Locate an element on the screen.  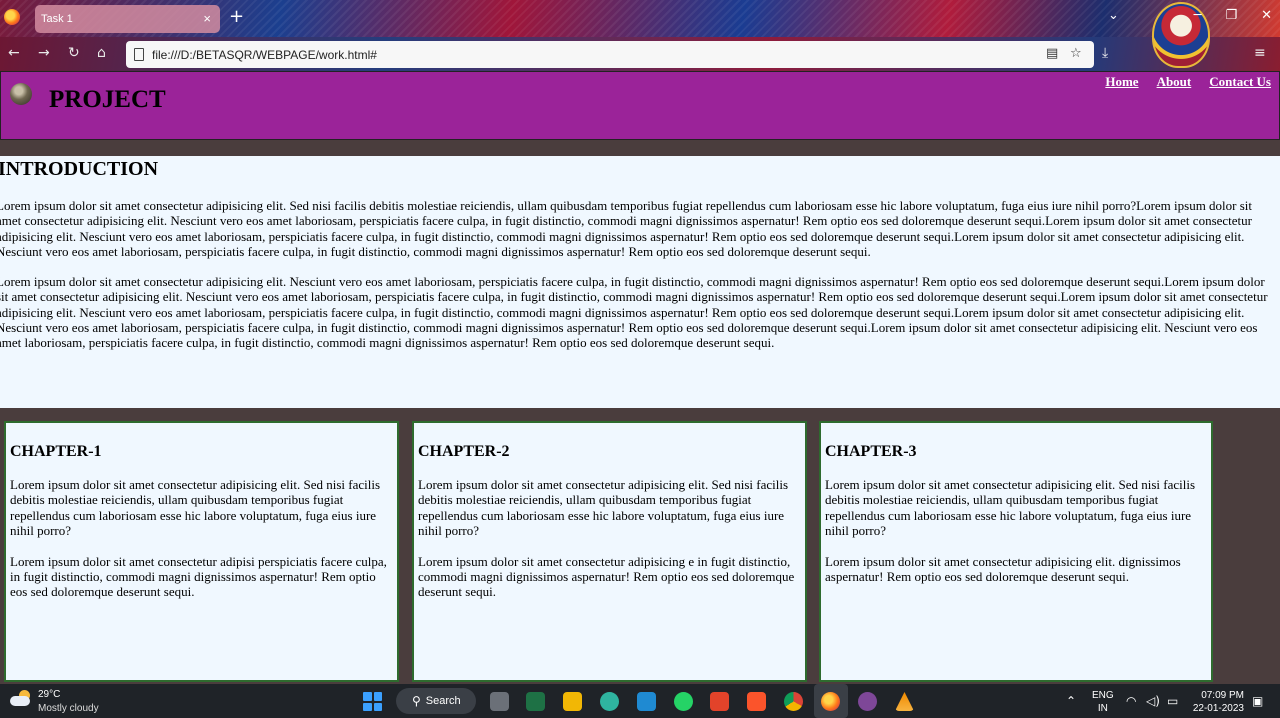
chapter-heading: CHAPTER-2 is located at coordinates (464, 451).